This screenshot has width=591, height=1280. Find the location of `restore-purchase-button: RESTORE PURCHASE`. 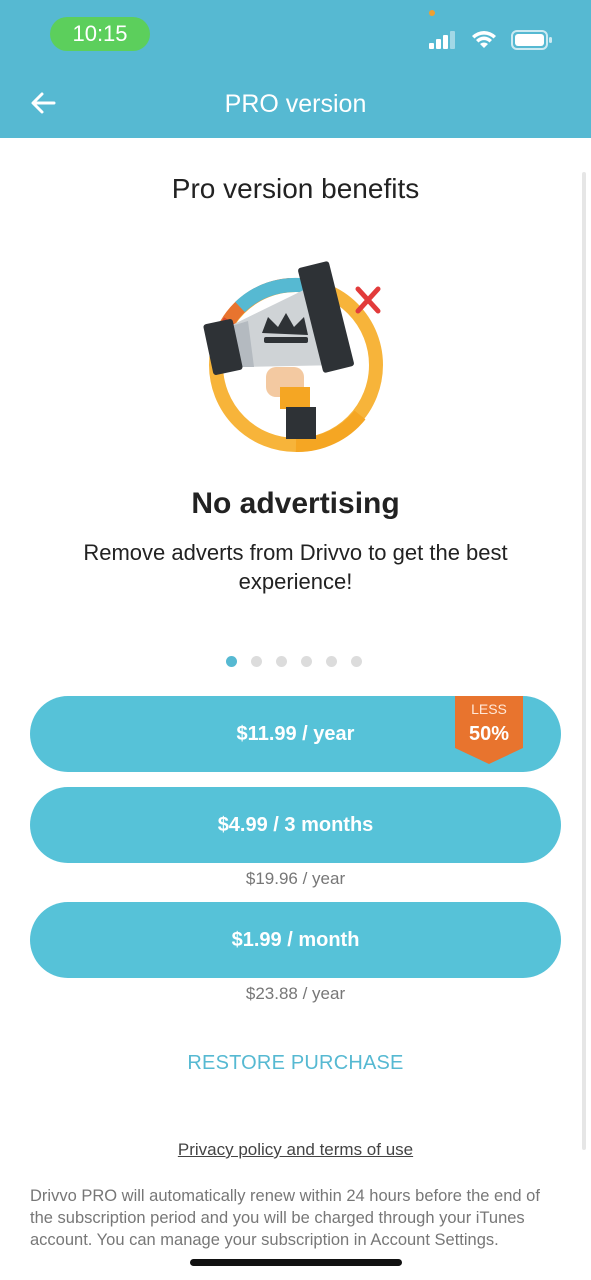

restore-purchase-button: RESTORE PURCHASE is located at coordinates (295, 1063).